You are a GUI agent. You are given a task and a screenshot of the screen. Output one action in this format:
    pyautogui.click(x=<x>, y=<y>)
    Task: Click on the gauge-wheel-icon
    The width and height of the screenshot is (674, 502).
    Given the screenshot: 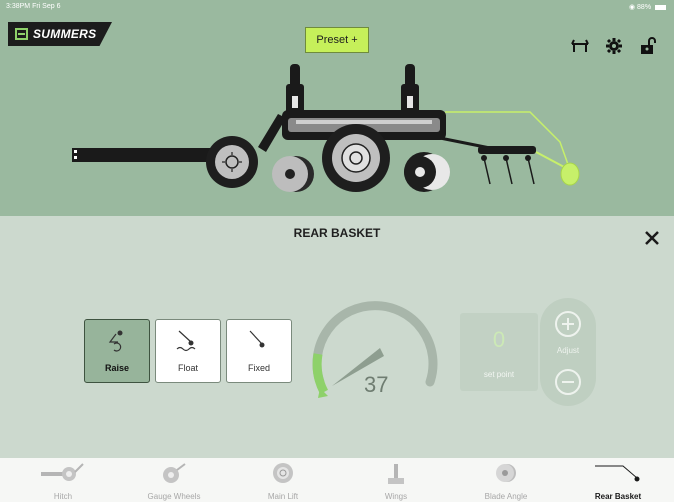 What is the action you would take?
    pyautogui.click(x=174, y=473)
    